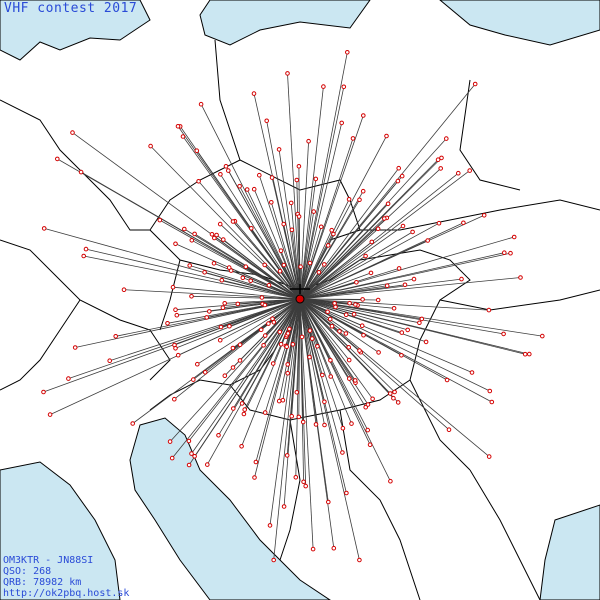 This screenshot has width=600, height=600. What do you see at coordinates (42, 582) in the screenshot?
I see `qrb-total: QRB: 78982 km` at bounding box center [42, 582].